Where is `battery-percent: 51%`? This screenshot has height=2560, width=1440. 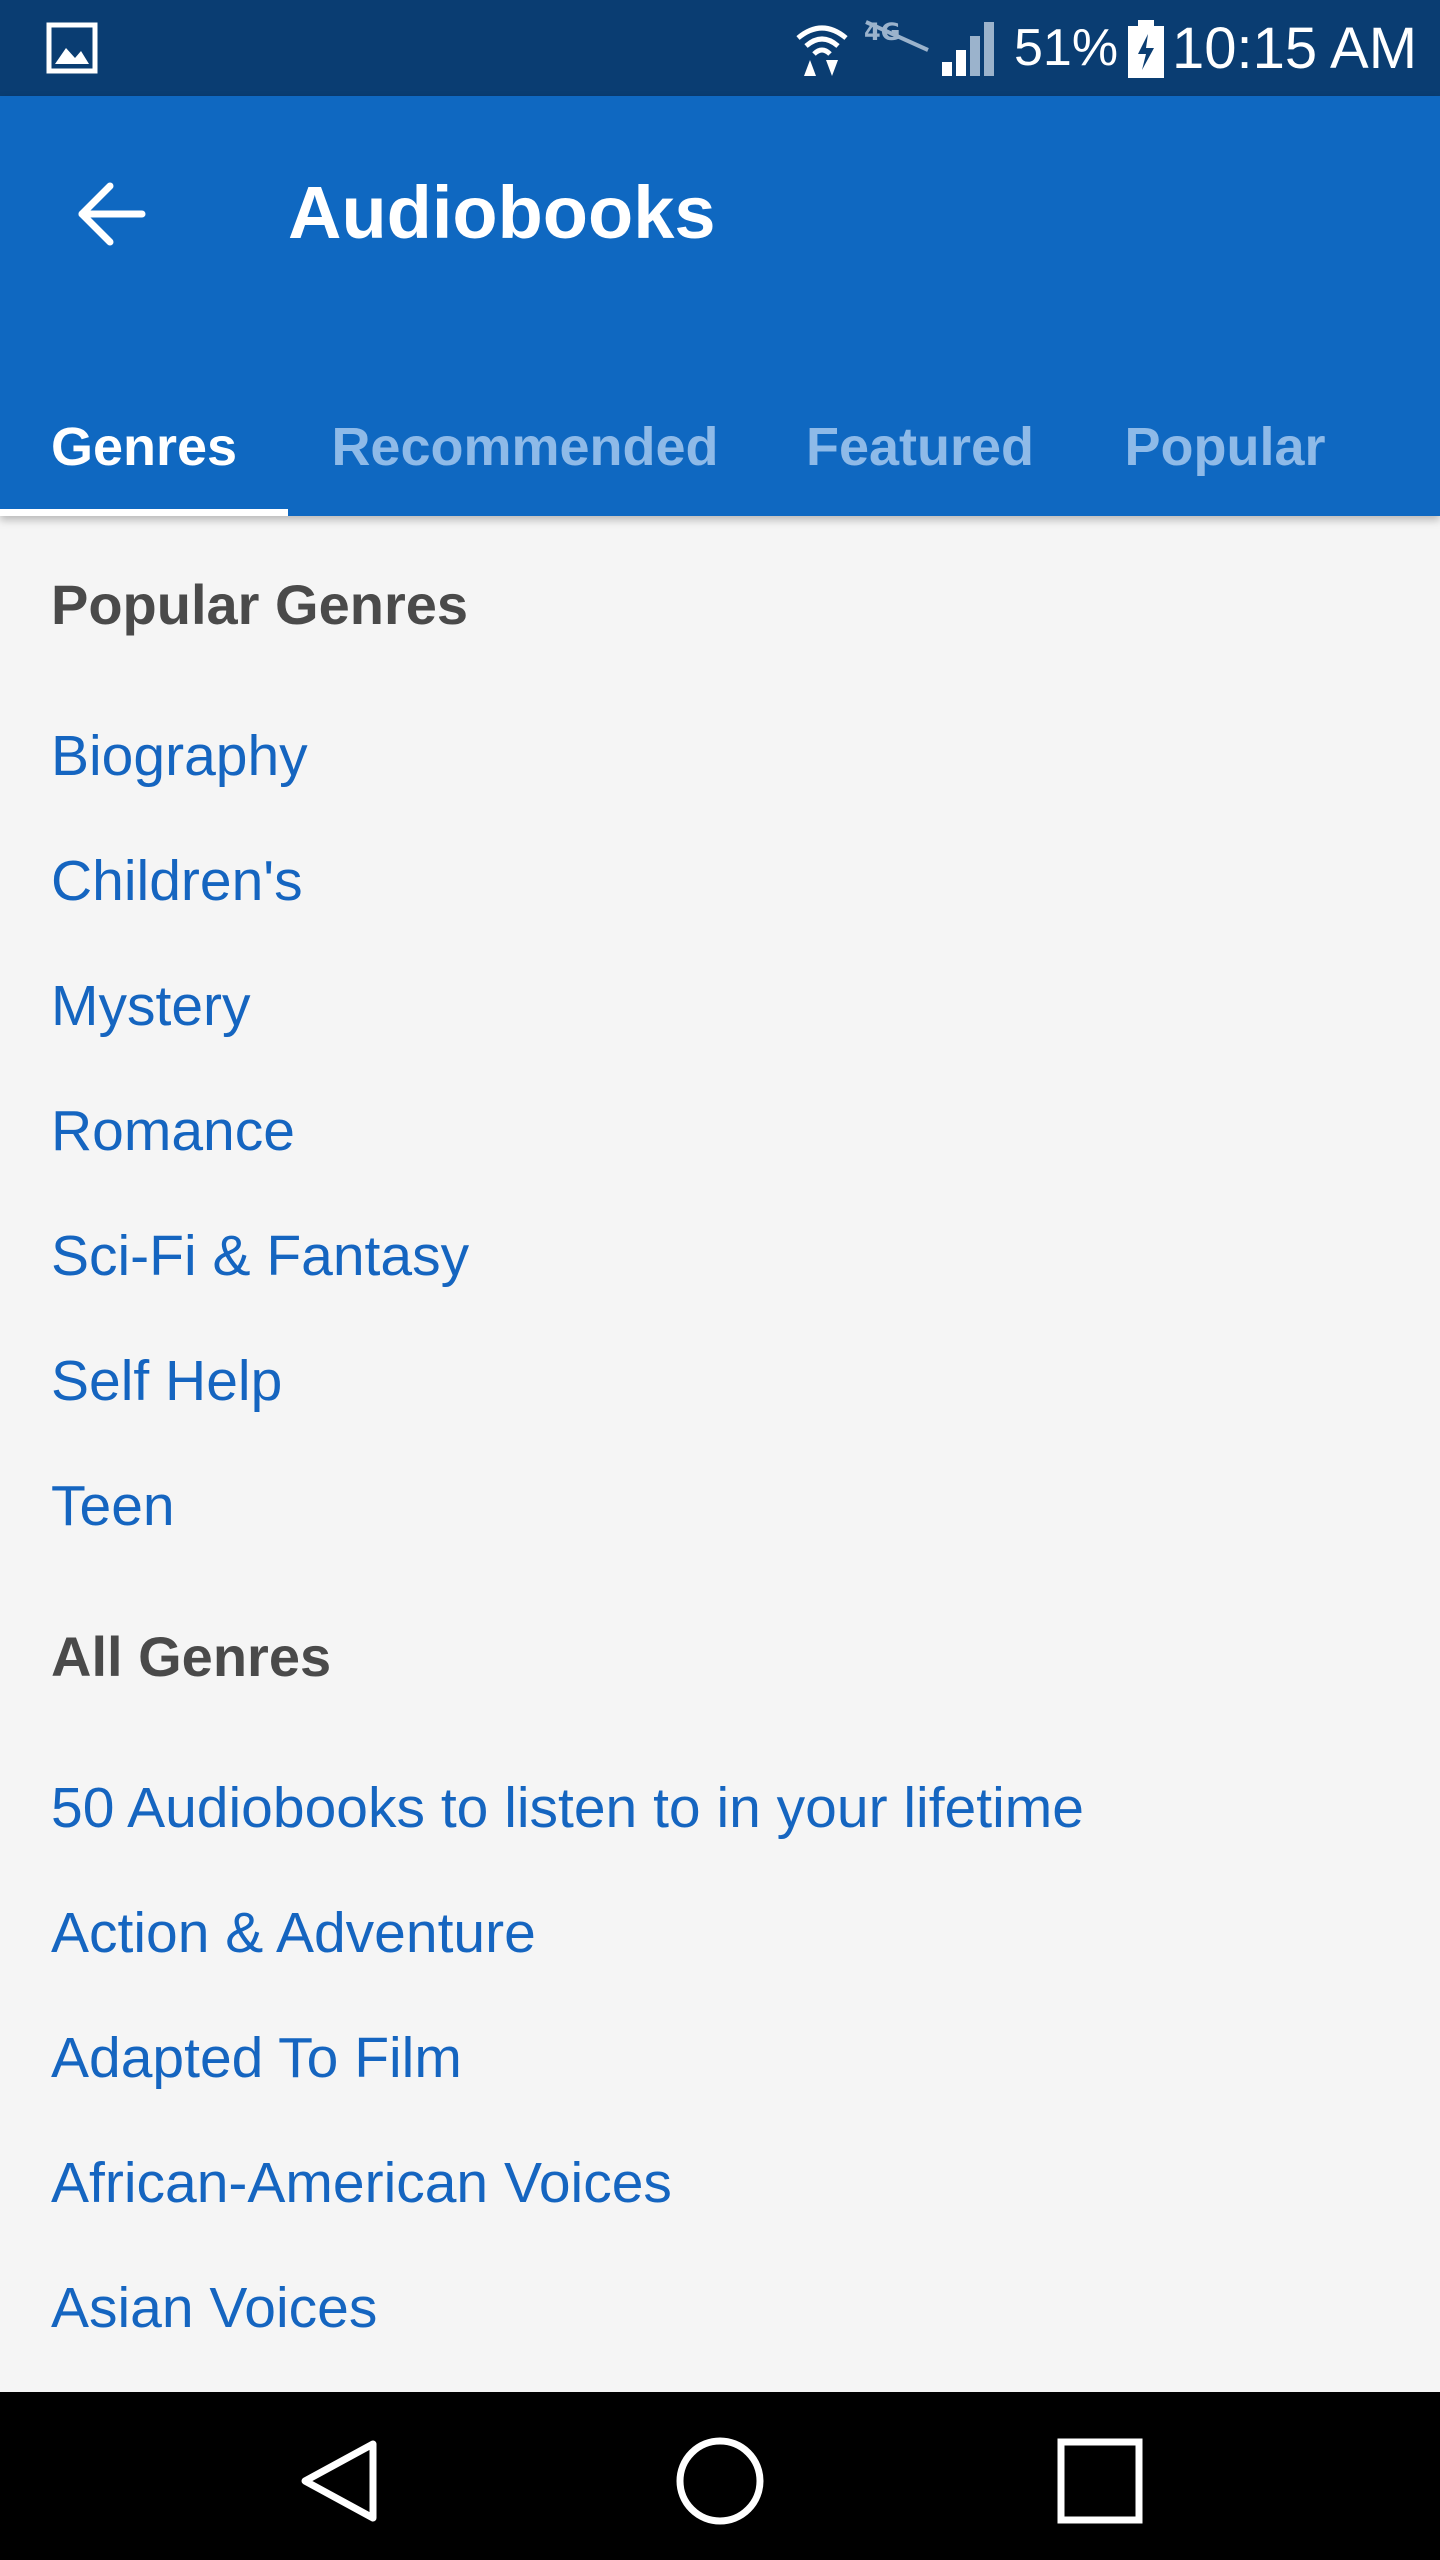
battery-percent: 51% is located at coordinates (1066, 48).